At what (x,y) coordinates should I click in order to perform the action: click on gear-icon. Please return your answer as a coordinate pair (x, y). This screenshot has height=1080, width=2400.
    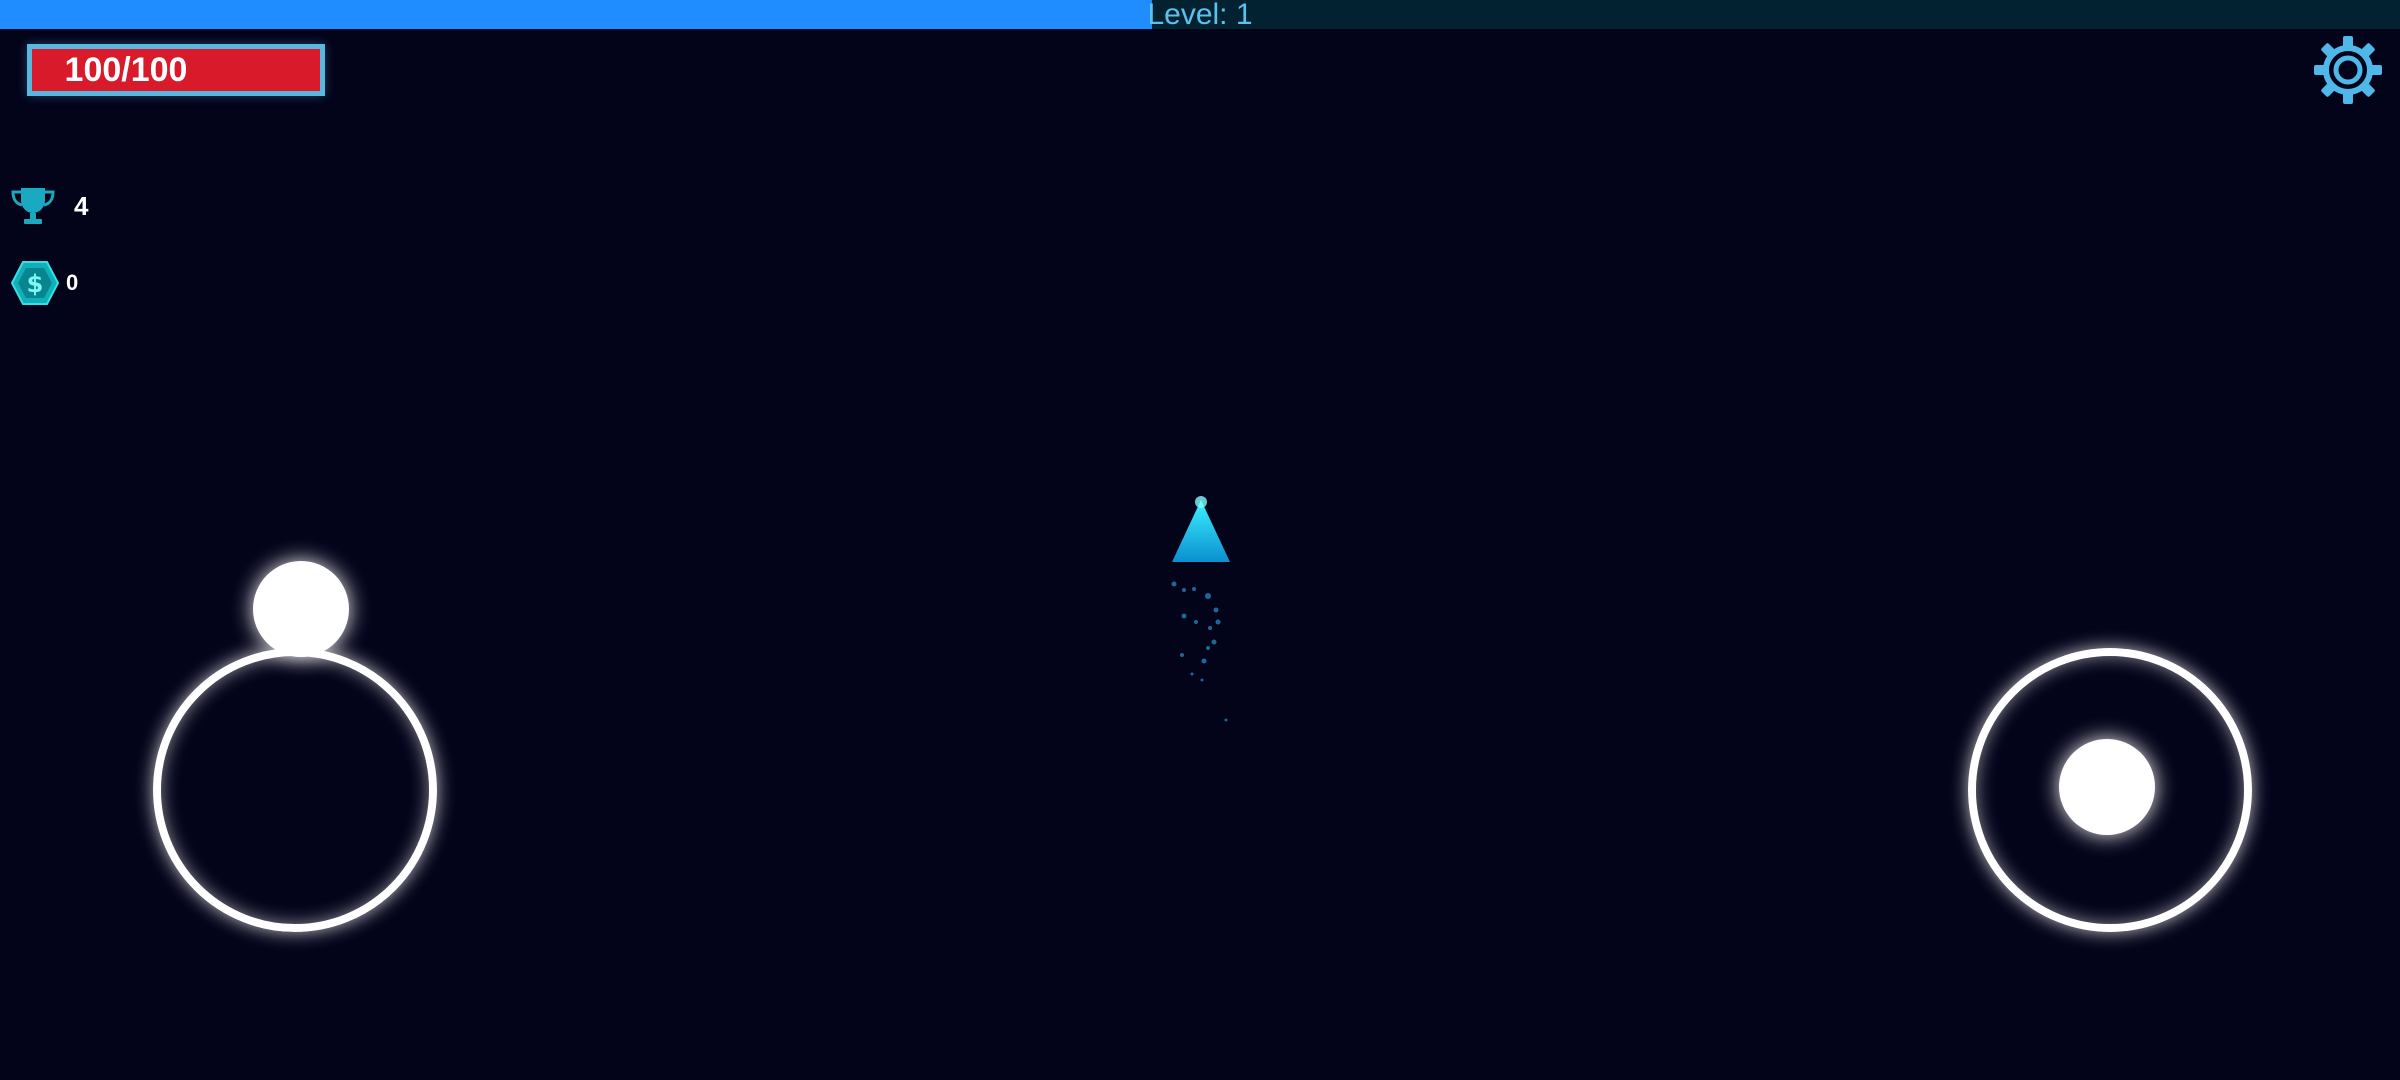
    Looking at the image, I should click on (2348, 70).